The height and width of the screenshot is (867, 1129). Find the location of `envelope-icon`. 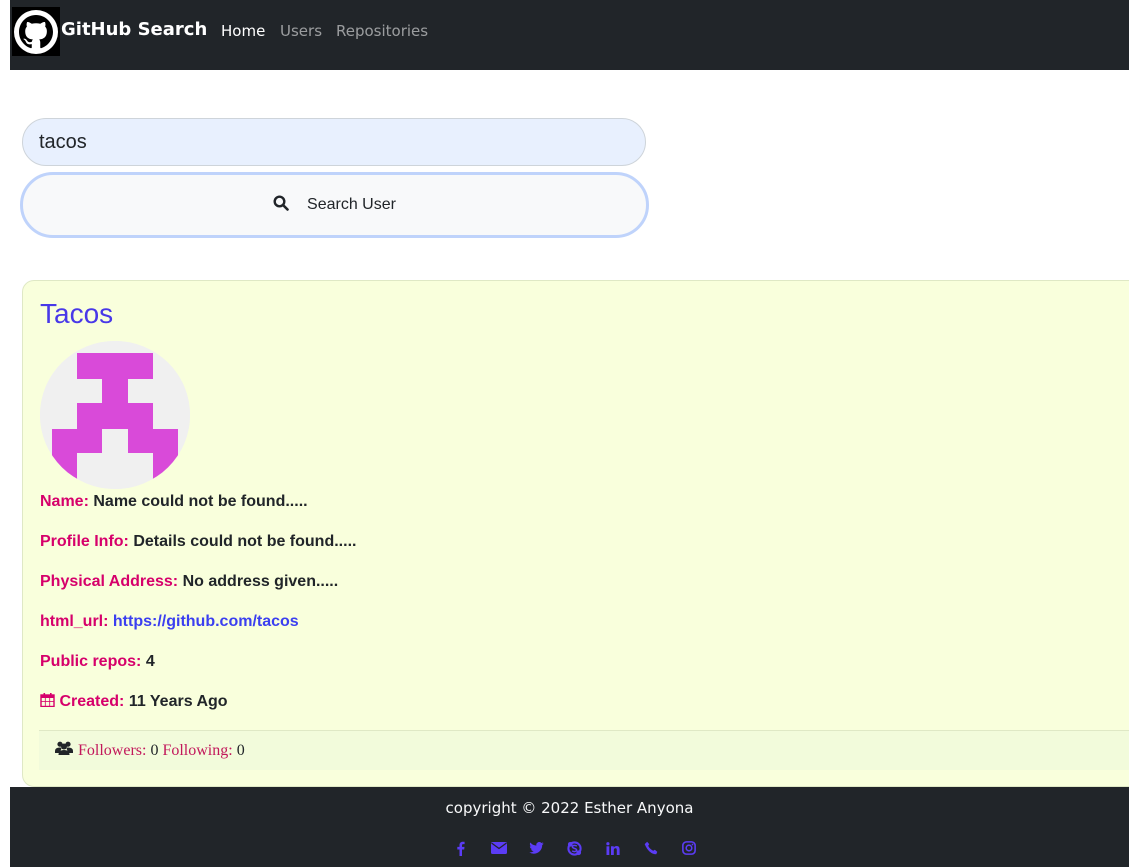

envelope-icon is located at coordinates (499, 848).